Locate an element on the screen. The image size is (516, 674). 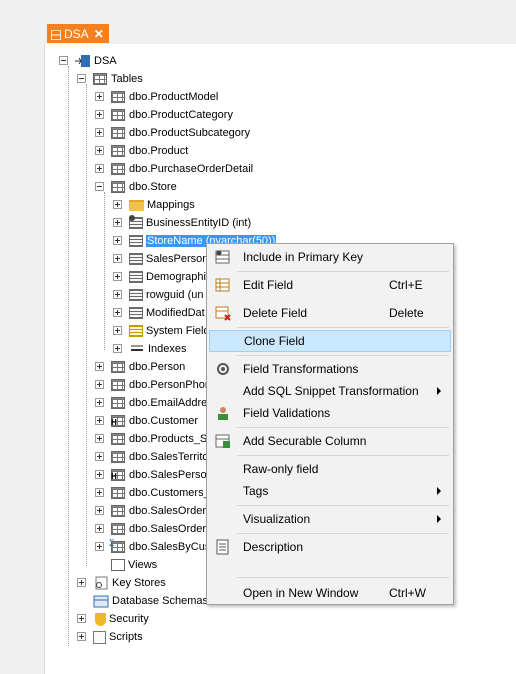
index-icon is located at coordinates (137, 349).